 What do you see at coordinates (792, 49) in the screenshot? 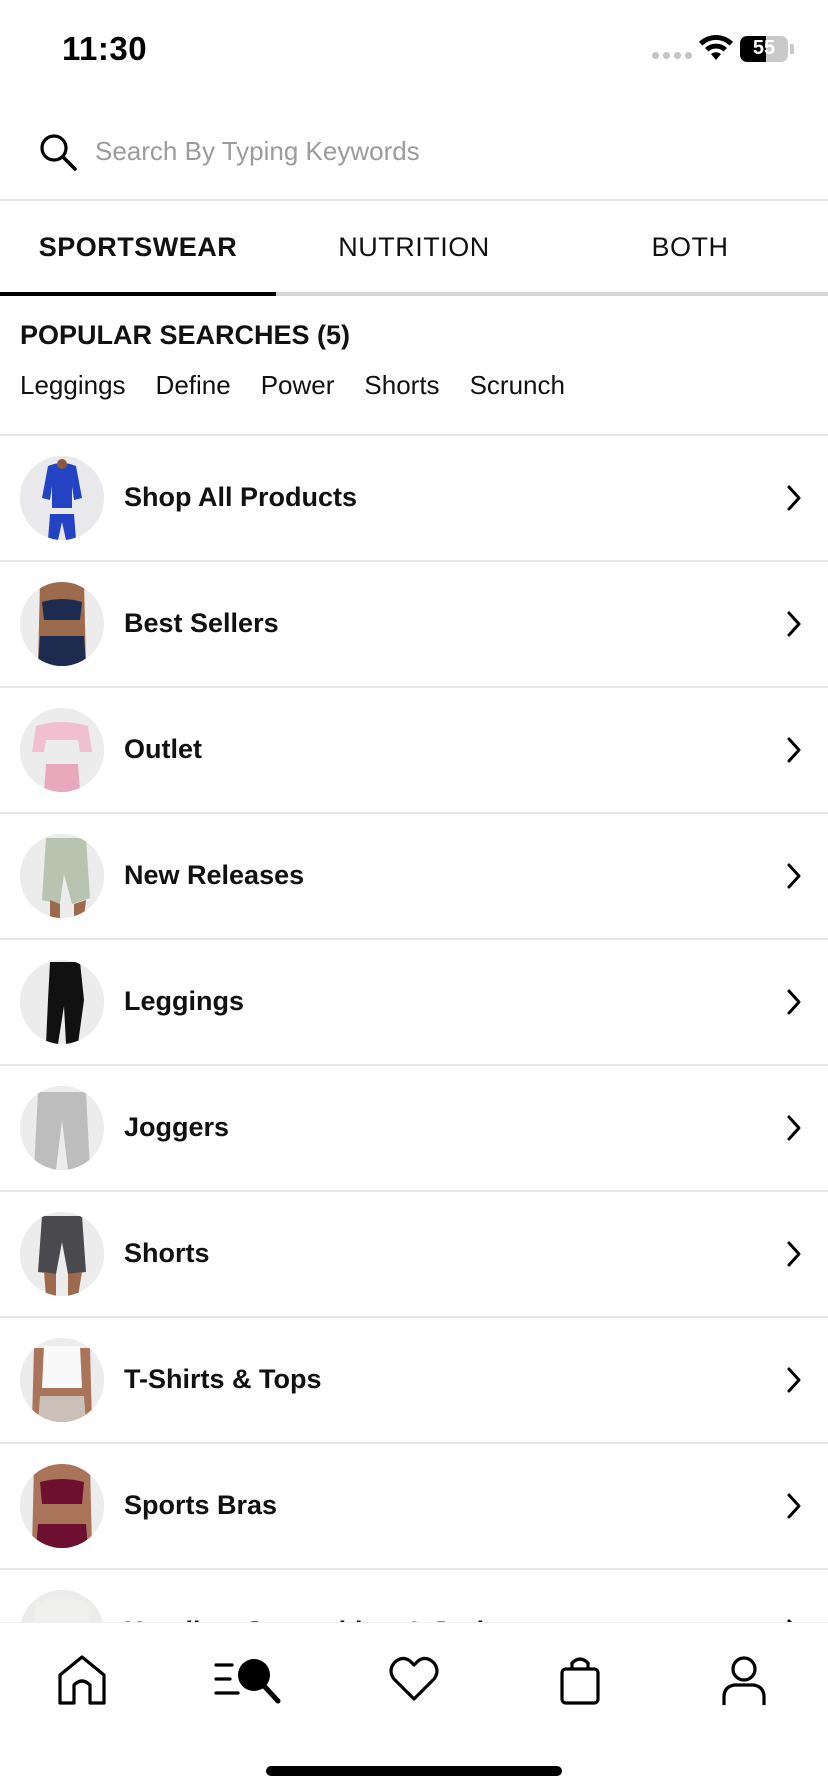
I see `battery-nub` at bounding box center [792, 49].